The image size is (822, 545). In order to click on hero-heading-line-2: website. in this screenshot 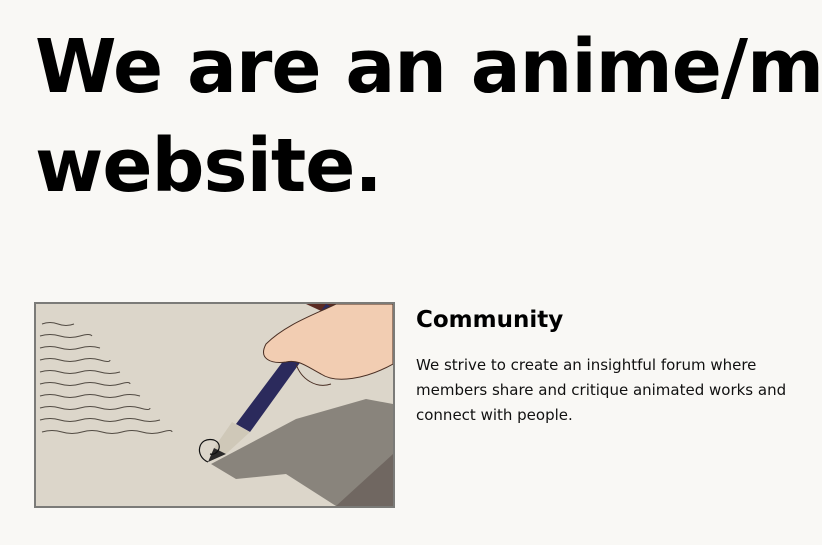, I will do `click(209, 166)`.